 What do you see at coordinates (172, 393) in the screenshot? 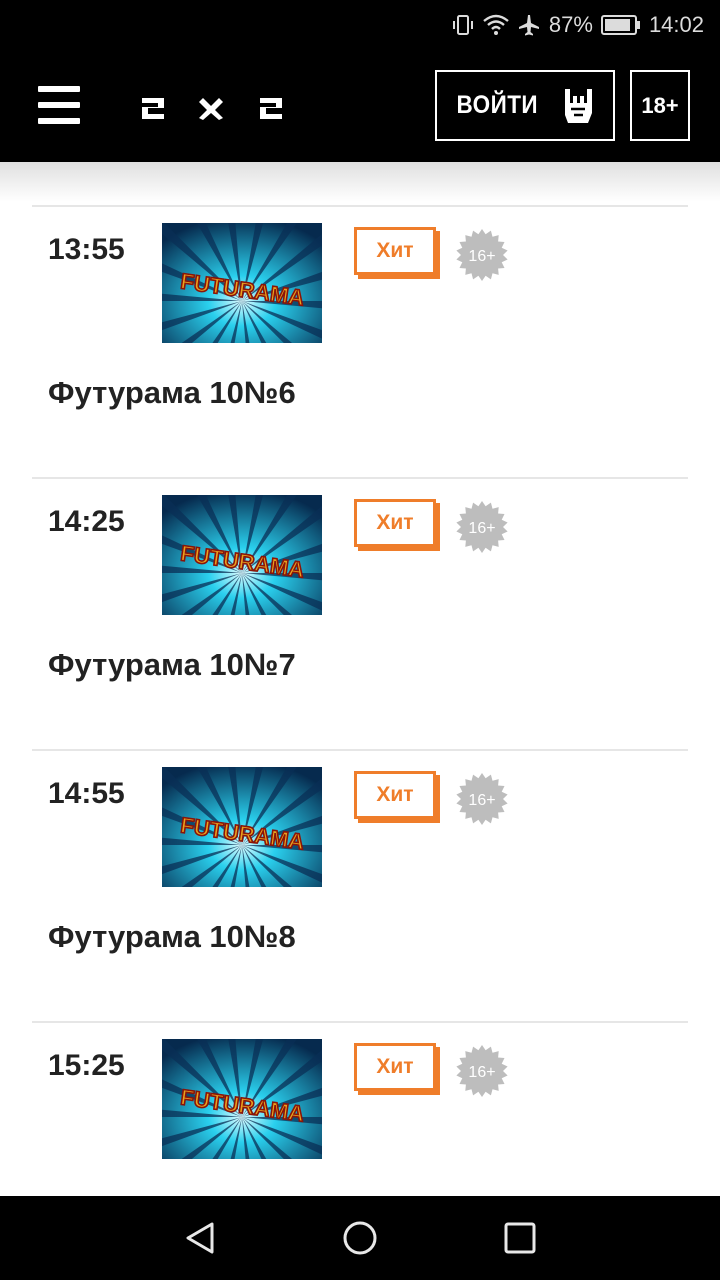
I see `entry-title: Футурама 10№6` at bounding box center [172, 393].